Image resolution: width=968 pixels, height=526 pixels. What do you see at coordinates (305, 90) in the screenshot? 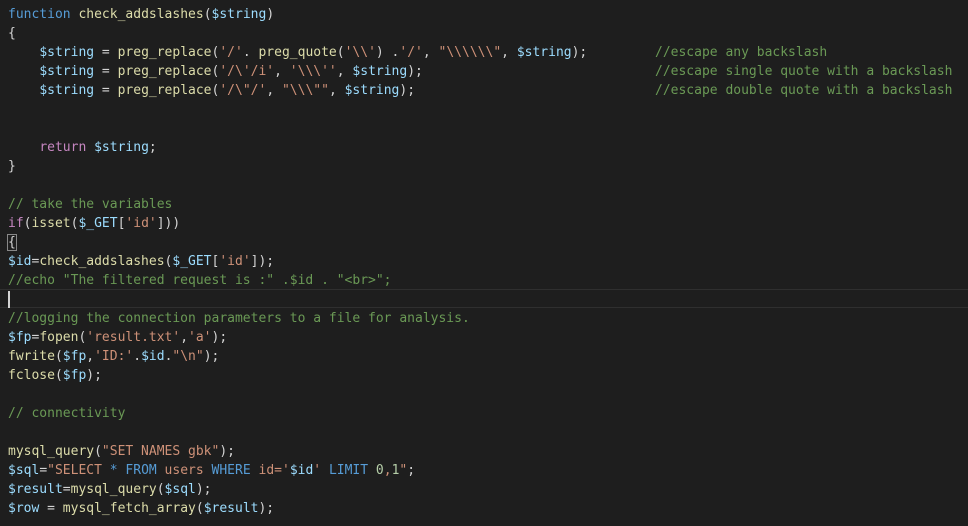
I see `string-literal: "\\\""` at bounding box center [305, 90].